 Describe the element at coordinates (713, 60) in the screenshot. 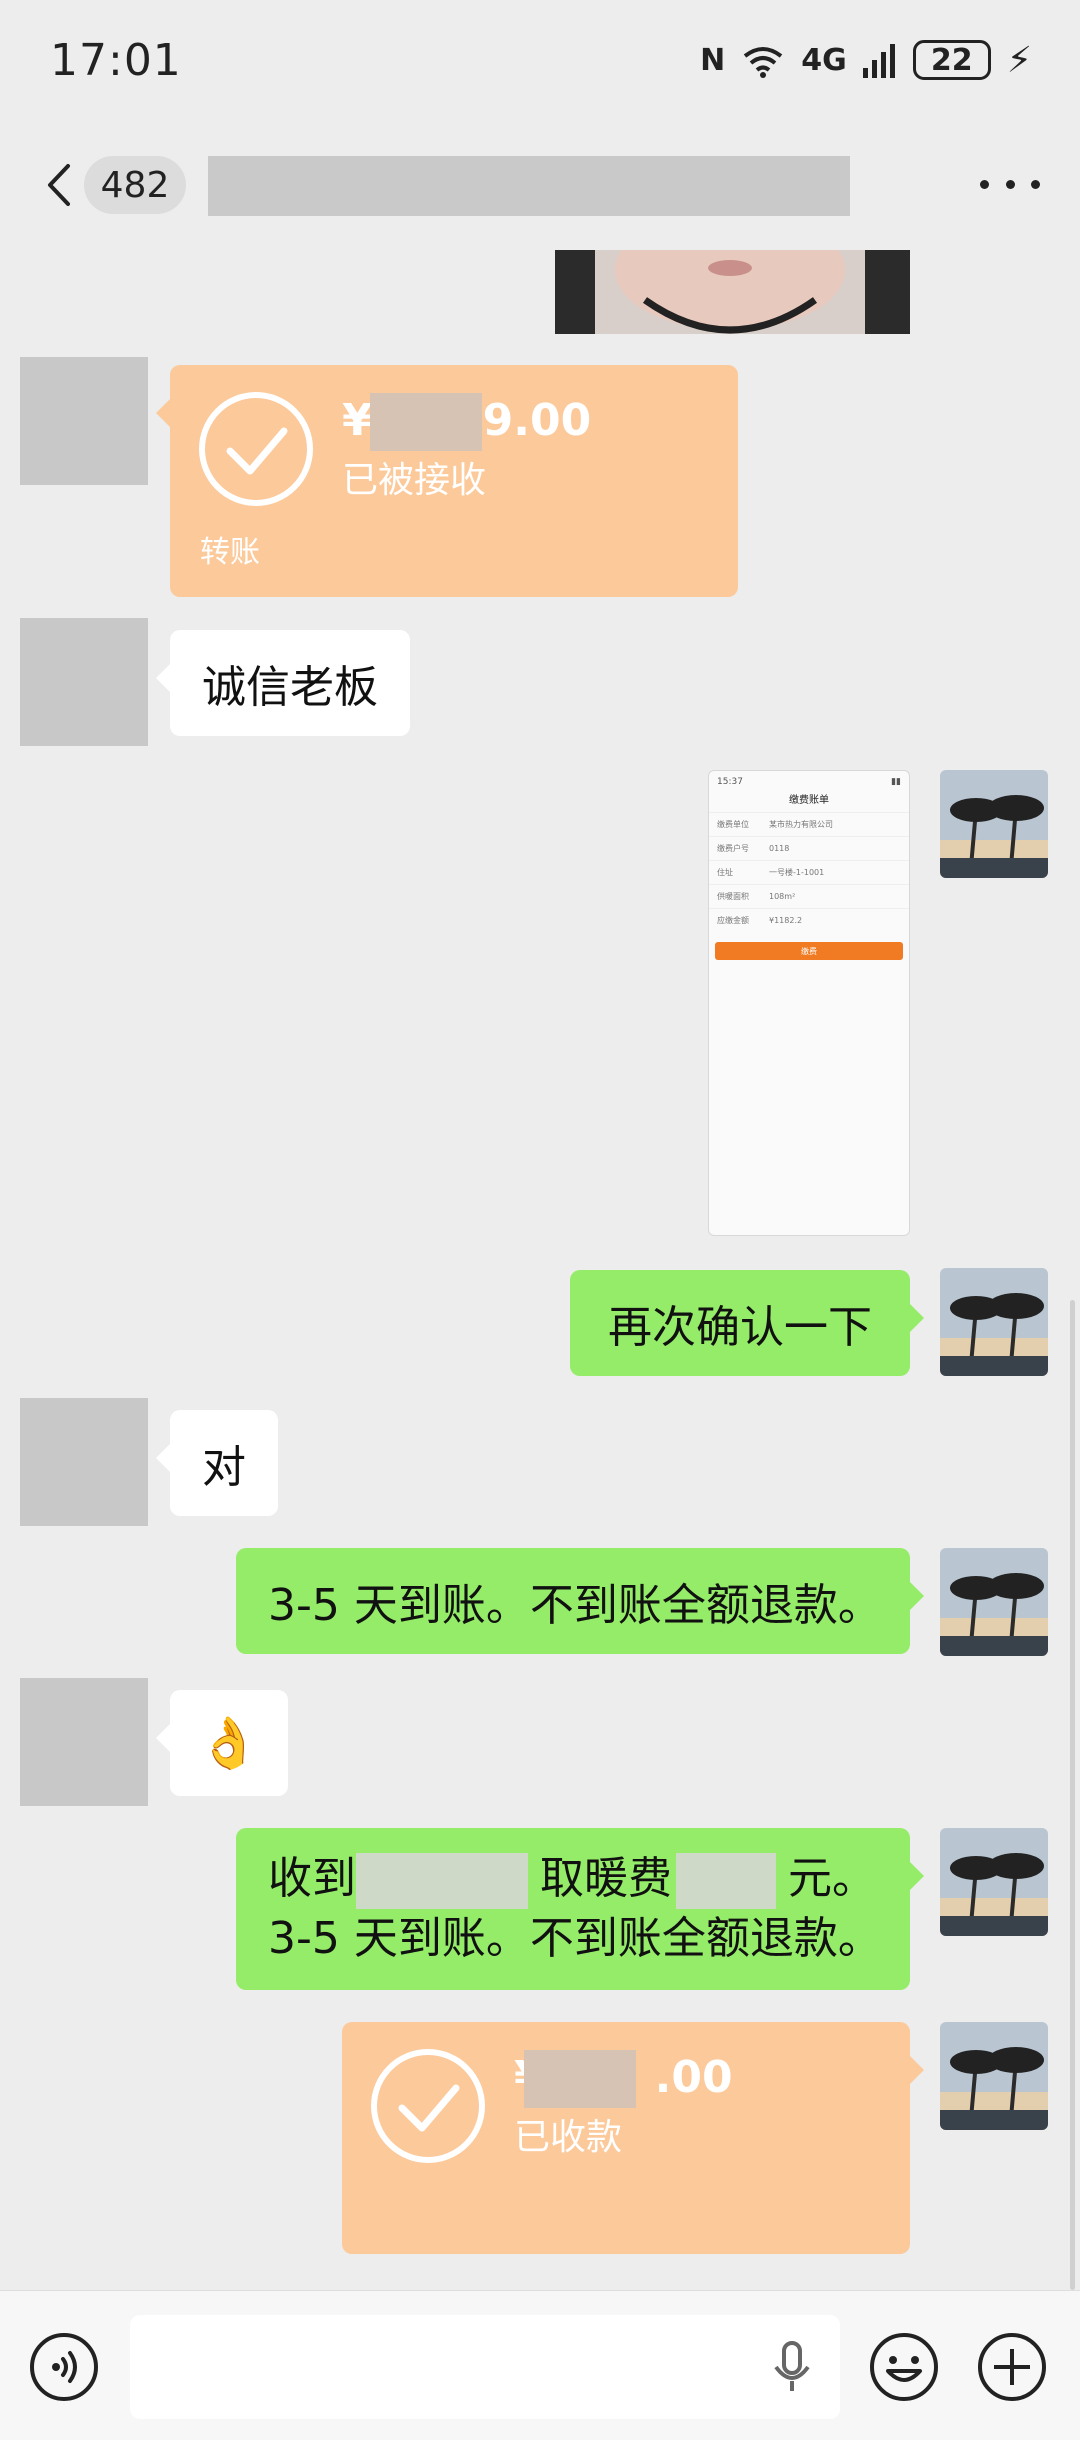

I see `nfc-icon: N` at that location.